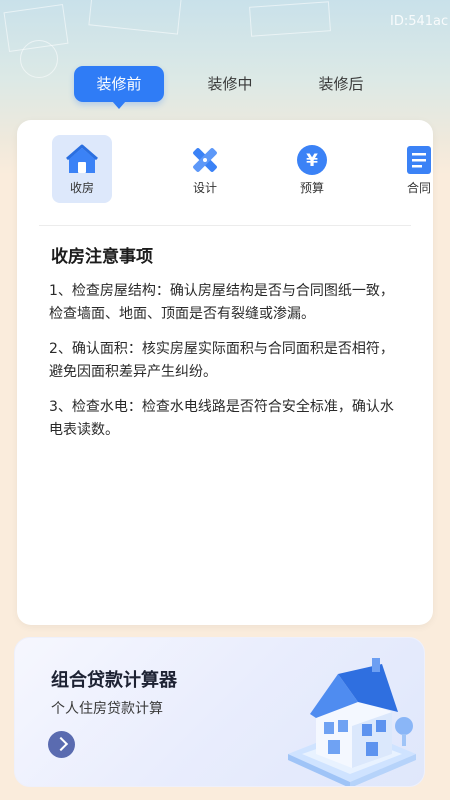  I want to click on category-row: 收房 设计 ¥ 预算 合同, so click(225, 170).